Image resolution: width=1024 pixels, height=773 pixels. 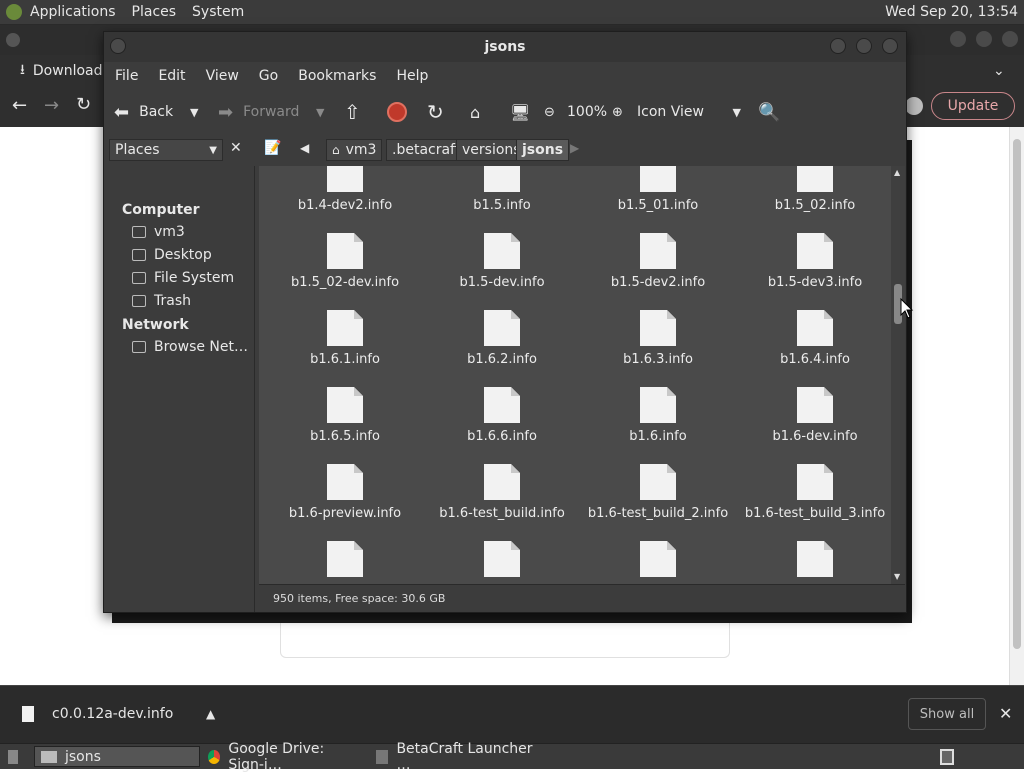 I want to click on file-item: b1.5_01.info, so click(x=658, y=189).